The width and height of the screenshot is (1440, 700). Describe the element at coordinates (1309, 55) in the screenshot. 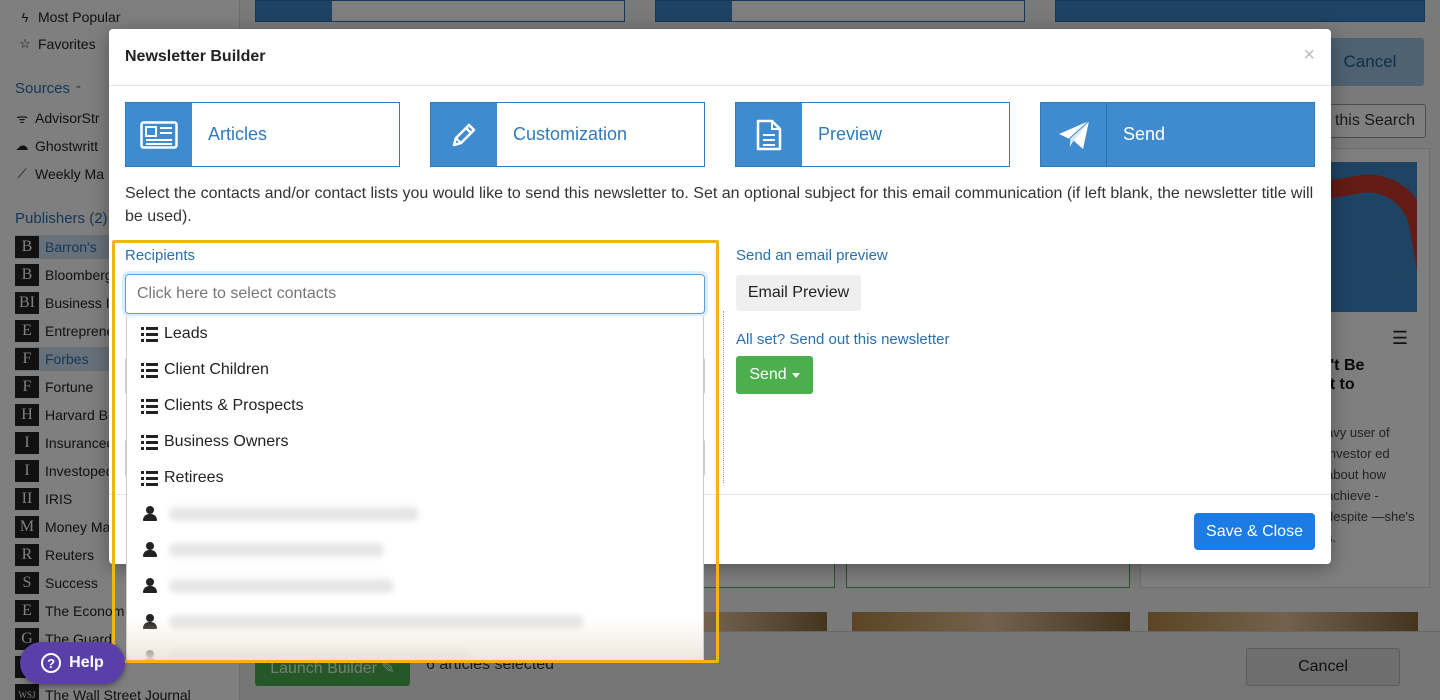

I see `close-icon: ×` at that location.